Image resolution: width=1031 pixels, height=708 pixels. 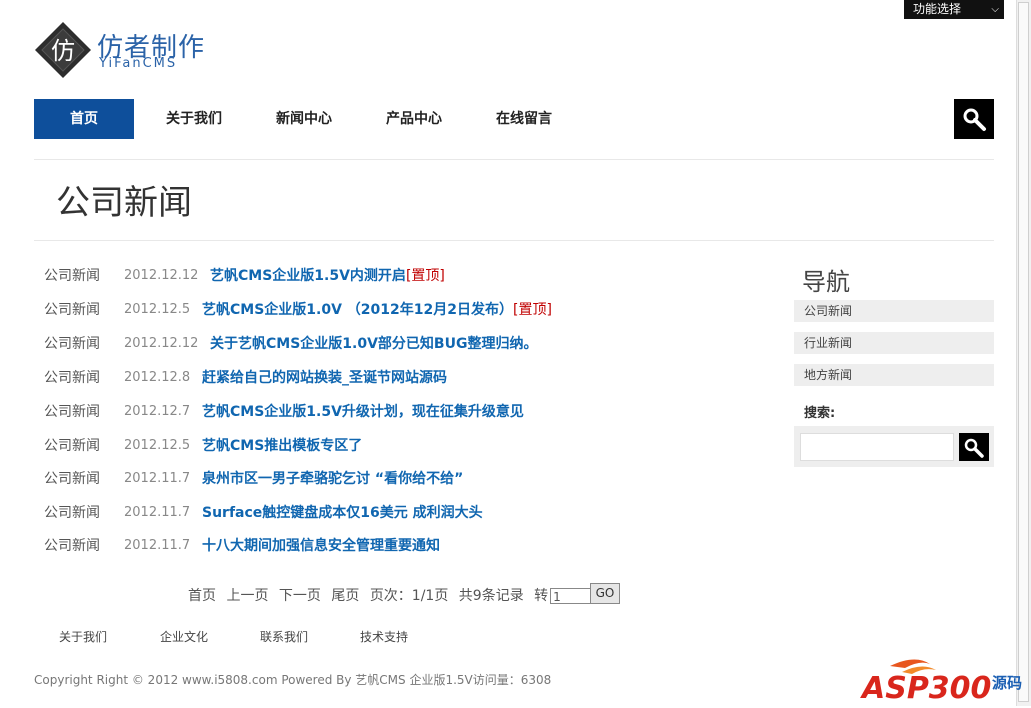 I want to click on news-title-link: Surface触控键盘成本仅16美元 成利润大头, so click(x=342, y=513).